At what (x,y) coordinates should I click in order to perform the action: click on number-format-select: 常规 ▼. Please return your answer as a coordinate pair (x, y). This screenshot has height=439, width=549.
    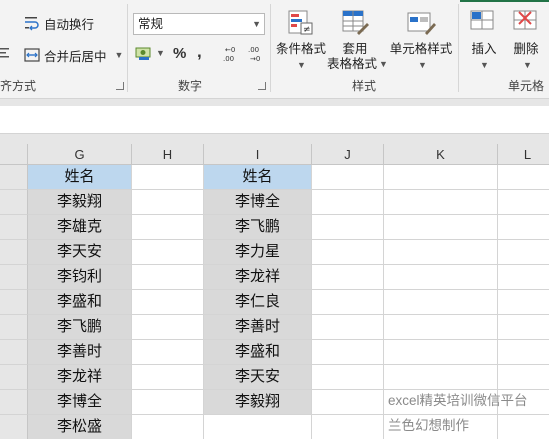
    Looking at the image, I should click on (199, 24).